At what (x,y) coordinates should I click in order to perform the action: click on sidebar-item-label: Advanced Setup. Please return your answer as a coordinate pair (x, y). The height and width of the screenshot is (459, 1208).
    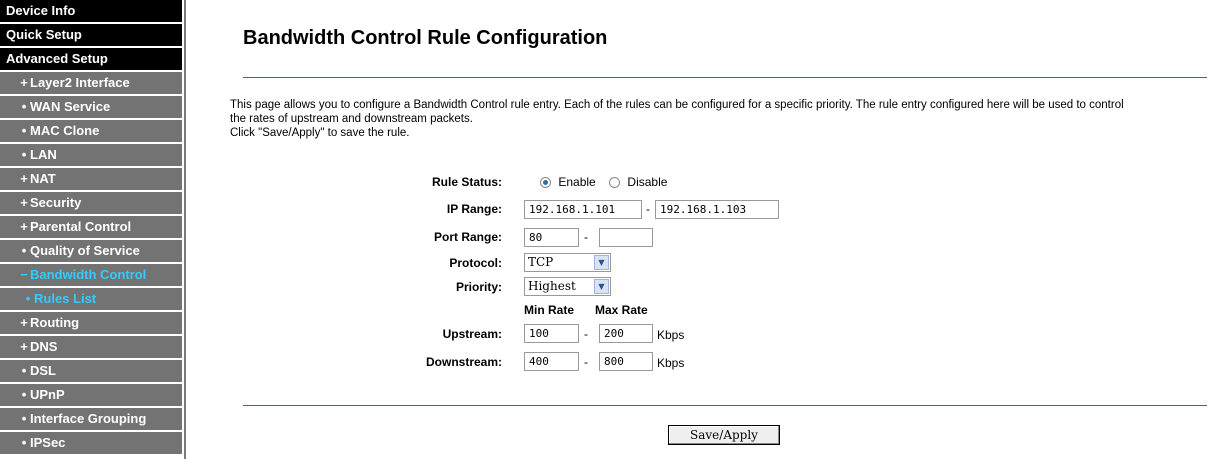
    Looking at the image, I should click on (57, 58).